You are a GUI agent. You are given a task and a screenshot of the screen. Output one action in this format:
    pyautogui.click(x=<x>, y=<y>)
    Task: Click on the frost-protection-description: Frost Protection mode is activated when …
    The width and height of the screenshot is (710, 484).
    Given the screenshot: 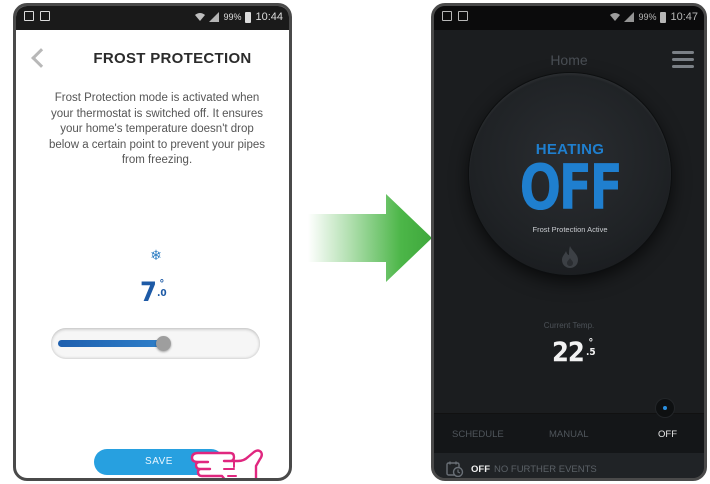 What is the action you would take?
    pyautogui.click(x=157, y=129)
    